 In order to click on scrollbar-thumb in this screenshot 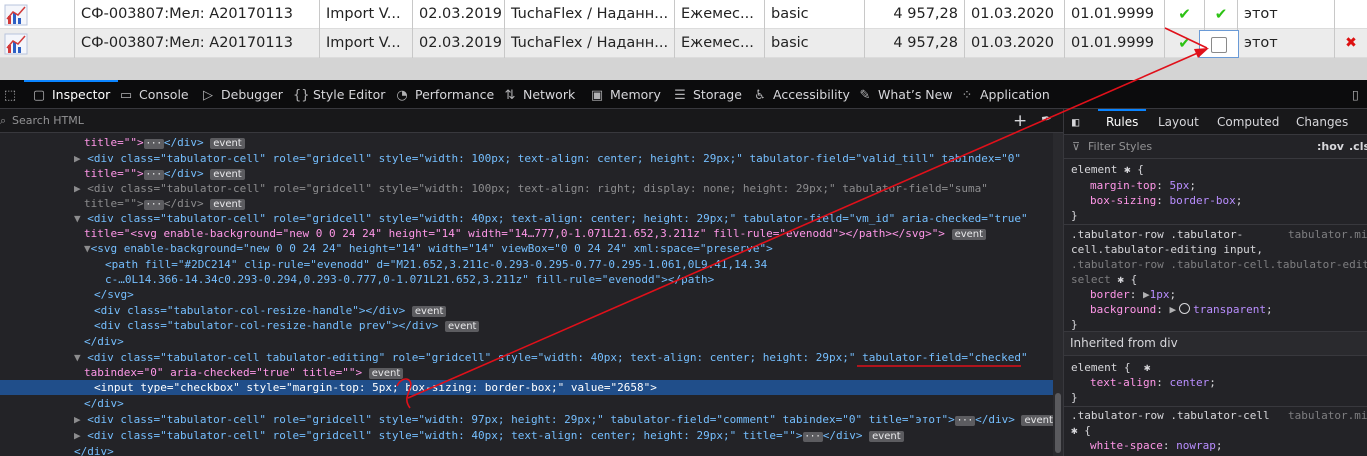, I will do `click(1058, 423)`.